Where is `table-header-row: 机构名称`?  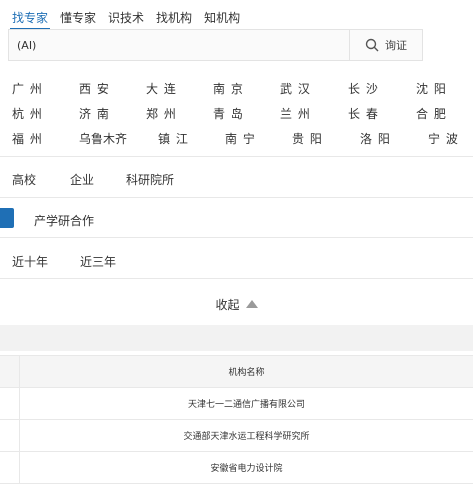
table-header-row: 机构名称 is located at coordinates (236, 371).